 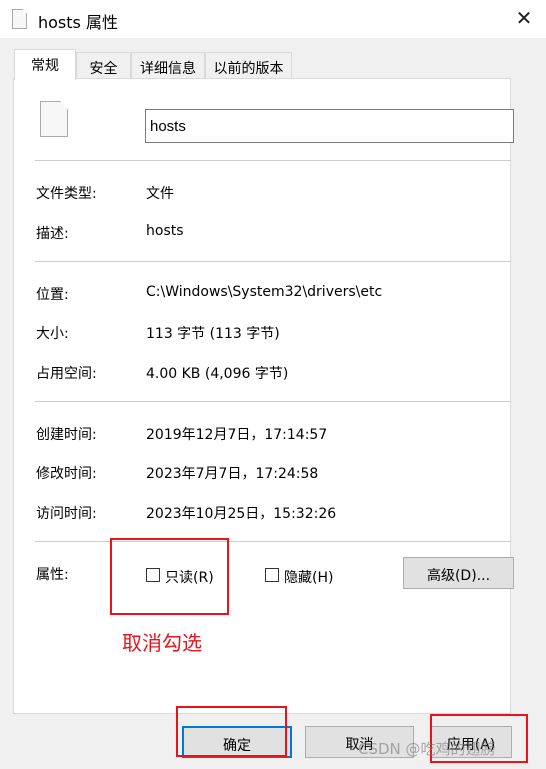 What do you see at coordinates (217, 374) in the screenshot?
I see `size-on-disk-value: 4.00 KB (4,096 字节)` at bounding box center [217, 374].